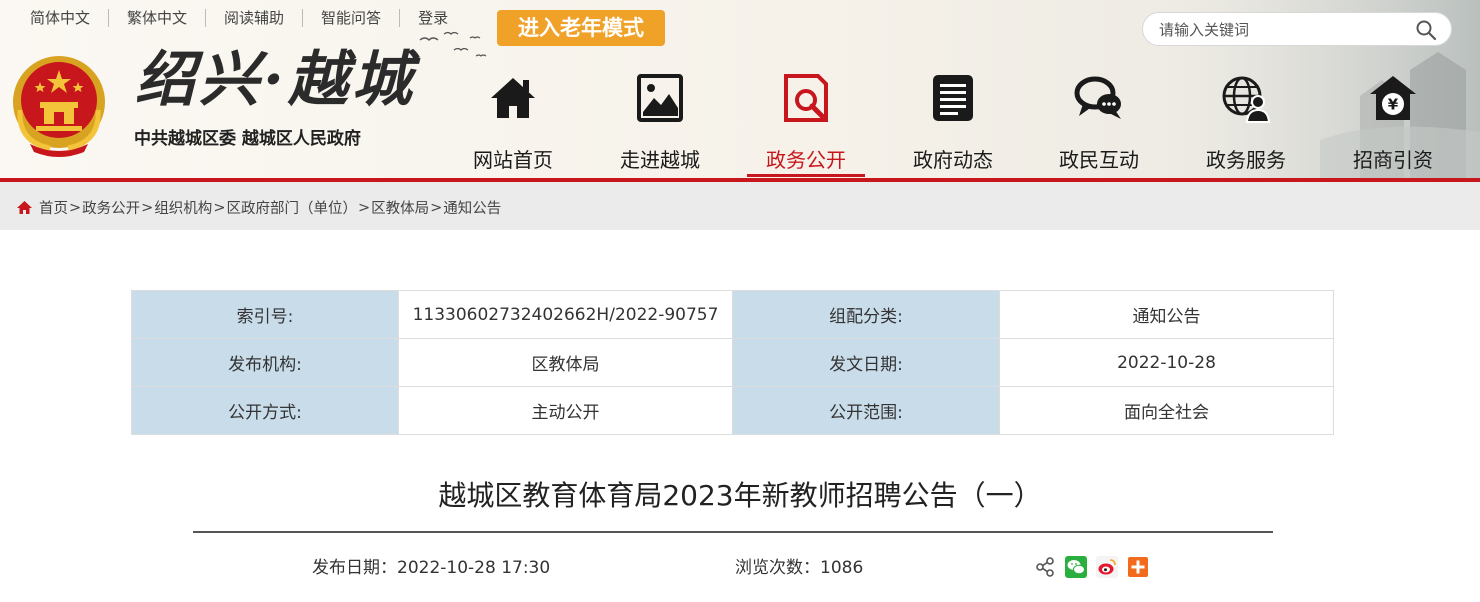 This screenshot has height=602, width=1480. What do you see at coordinates (806, 125) in the screenshot?
I see `nav-item-open-gov: 政务公开` at bounding box center [806, 125].